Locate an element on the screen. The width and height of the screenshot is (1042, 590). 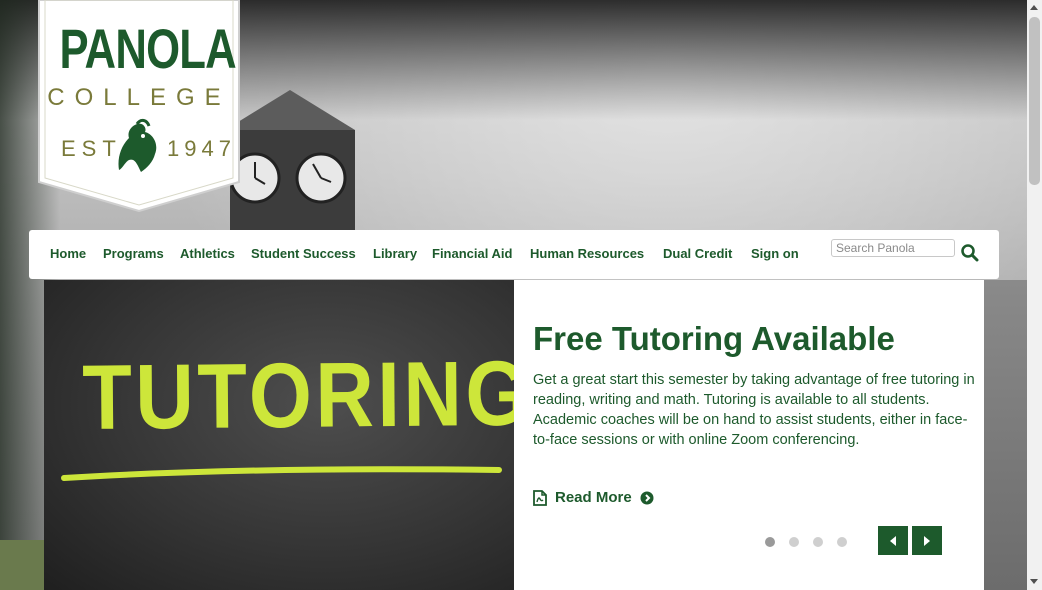
lawn-image is located at coordinates (22, 565).